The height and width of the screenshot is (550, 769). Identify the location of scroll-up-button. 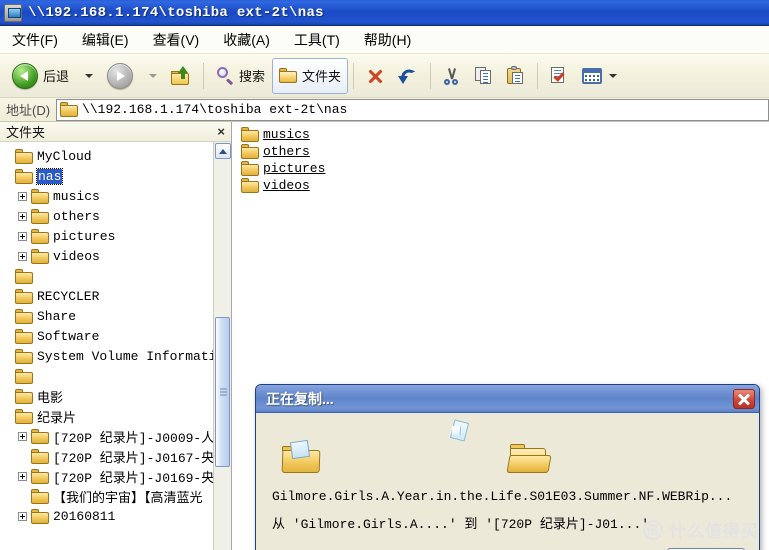
(222, 151).